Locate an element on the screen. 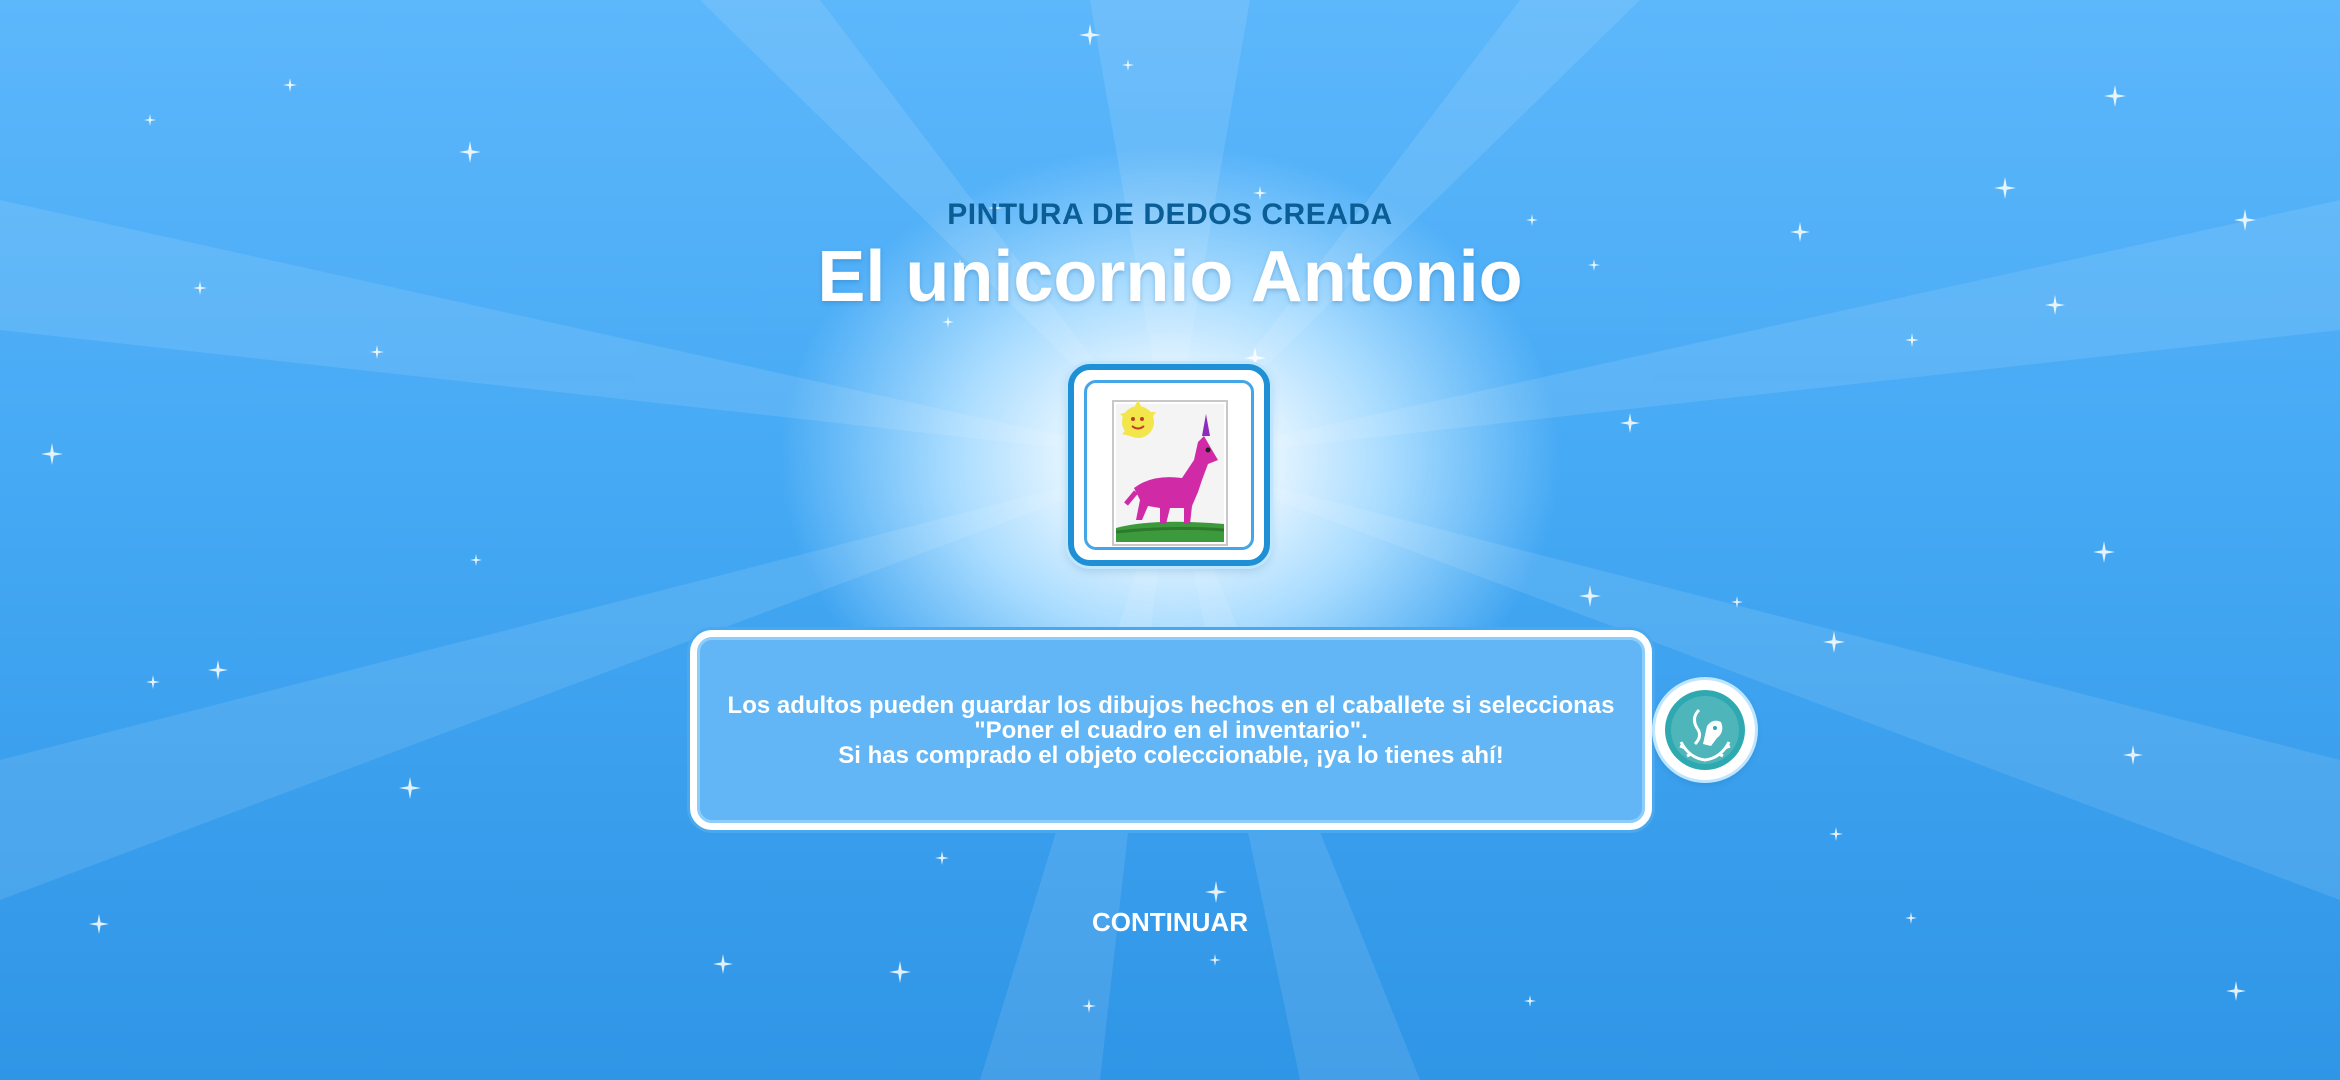 Image resolution: width=2340 pixels, height=1080 pixels. subtitle: PINTURA DE DEDOS CREADA is located at coordinates (1170, 214).